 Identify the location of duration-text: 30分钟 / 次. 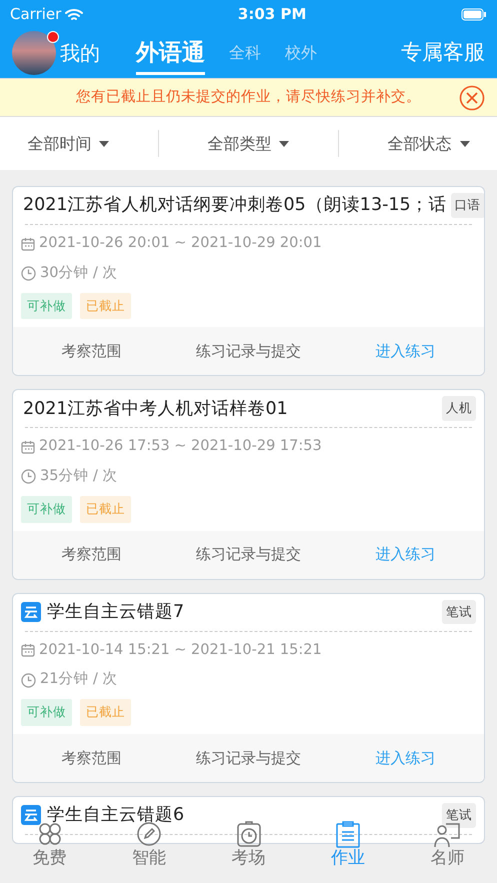
(79, 273).